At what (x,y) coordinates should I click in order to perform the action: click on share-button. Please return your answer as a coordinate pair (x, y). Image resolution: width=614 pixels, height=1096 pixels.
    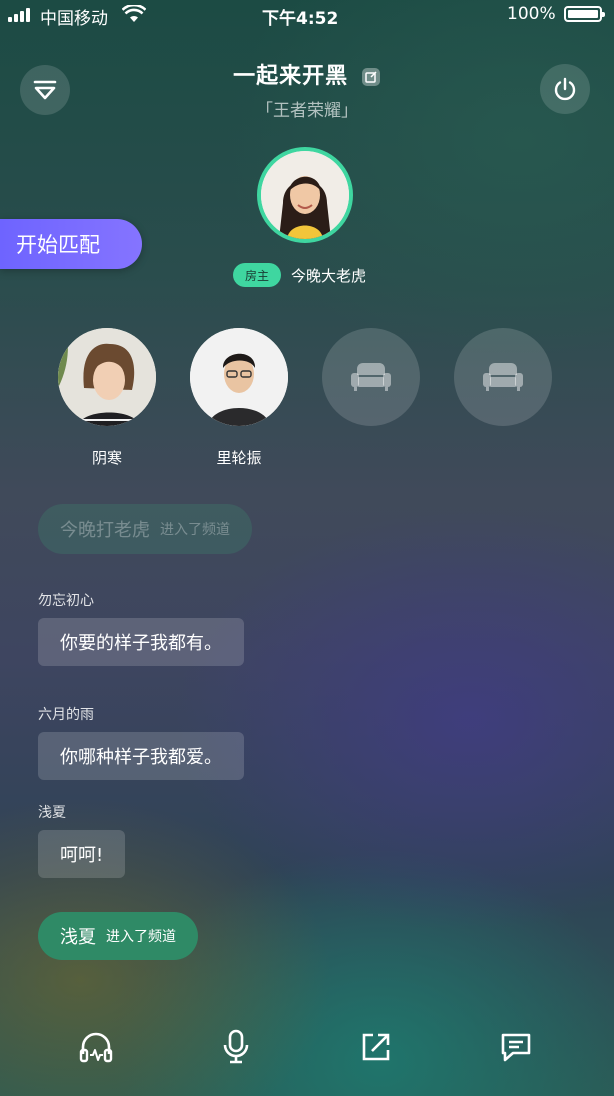
    Looking at the image, I should click on (376, 1047).